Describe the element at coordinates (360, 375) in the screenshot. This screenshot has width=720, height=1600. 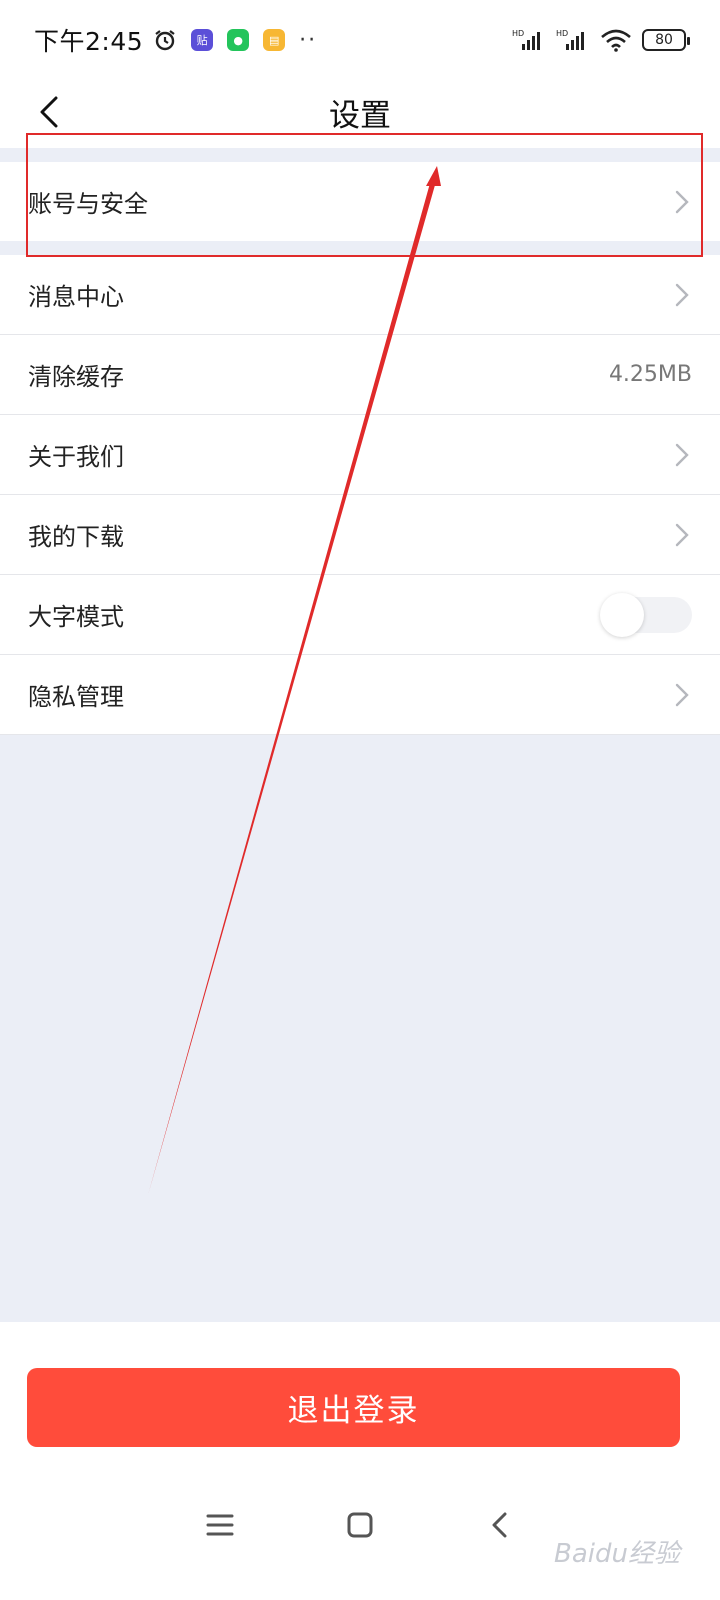
I see `settings-row-clear-cache: 清除缓存 4.25MB` at that location.